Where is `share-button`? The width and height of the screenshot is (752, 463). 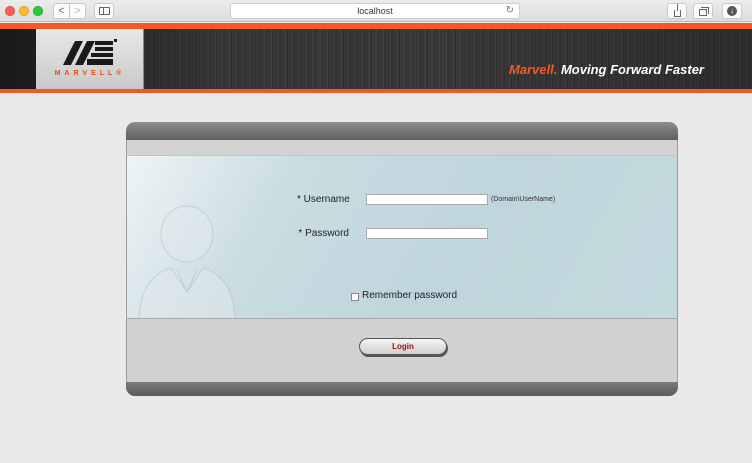
share-button is located at coordinates (677, 11).